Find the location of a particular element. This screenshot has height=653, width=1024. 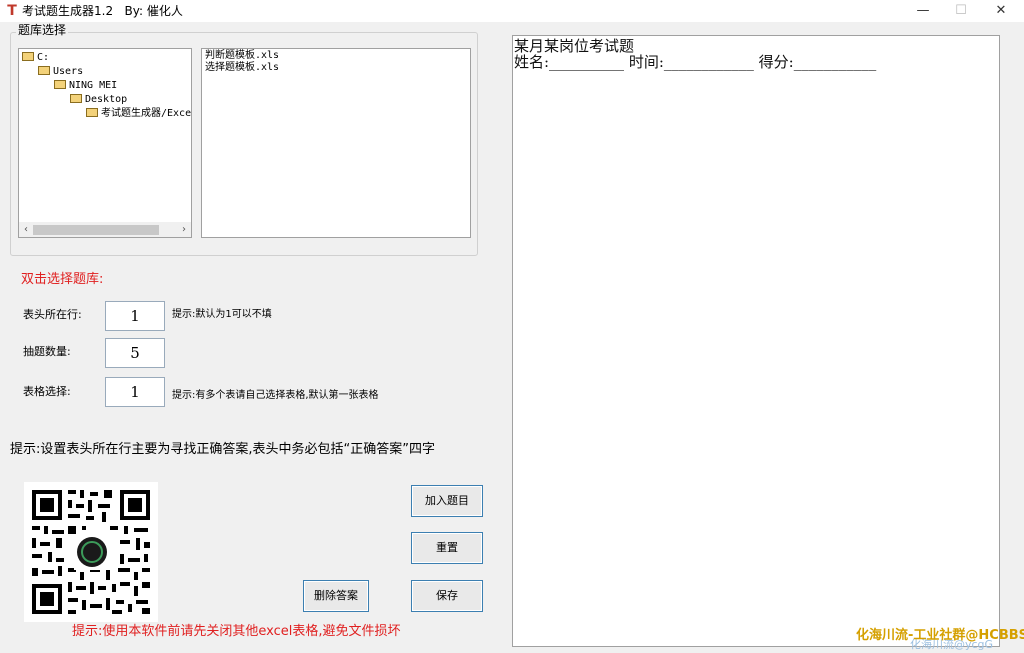

question-count-label: 抽题数量: is located at coordinates (47, 351).